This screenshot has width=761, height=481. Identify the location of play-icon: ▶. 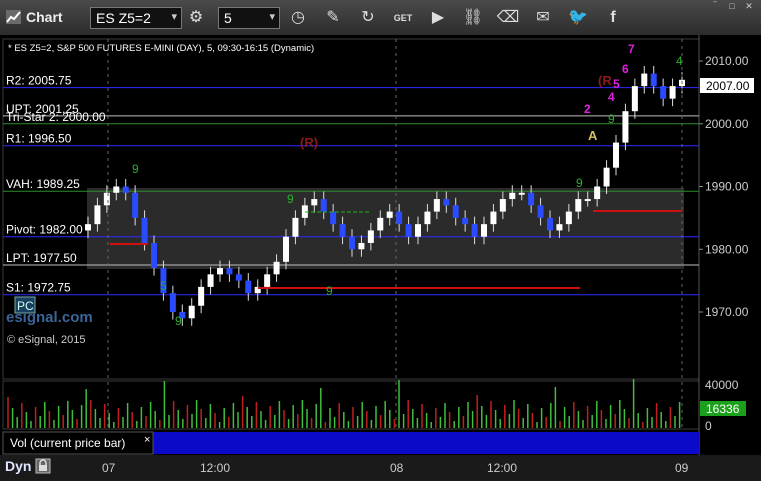
(438, 18).